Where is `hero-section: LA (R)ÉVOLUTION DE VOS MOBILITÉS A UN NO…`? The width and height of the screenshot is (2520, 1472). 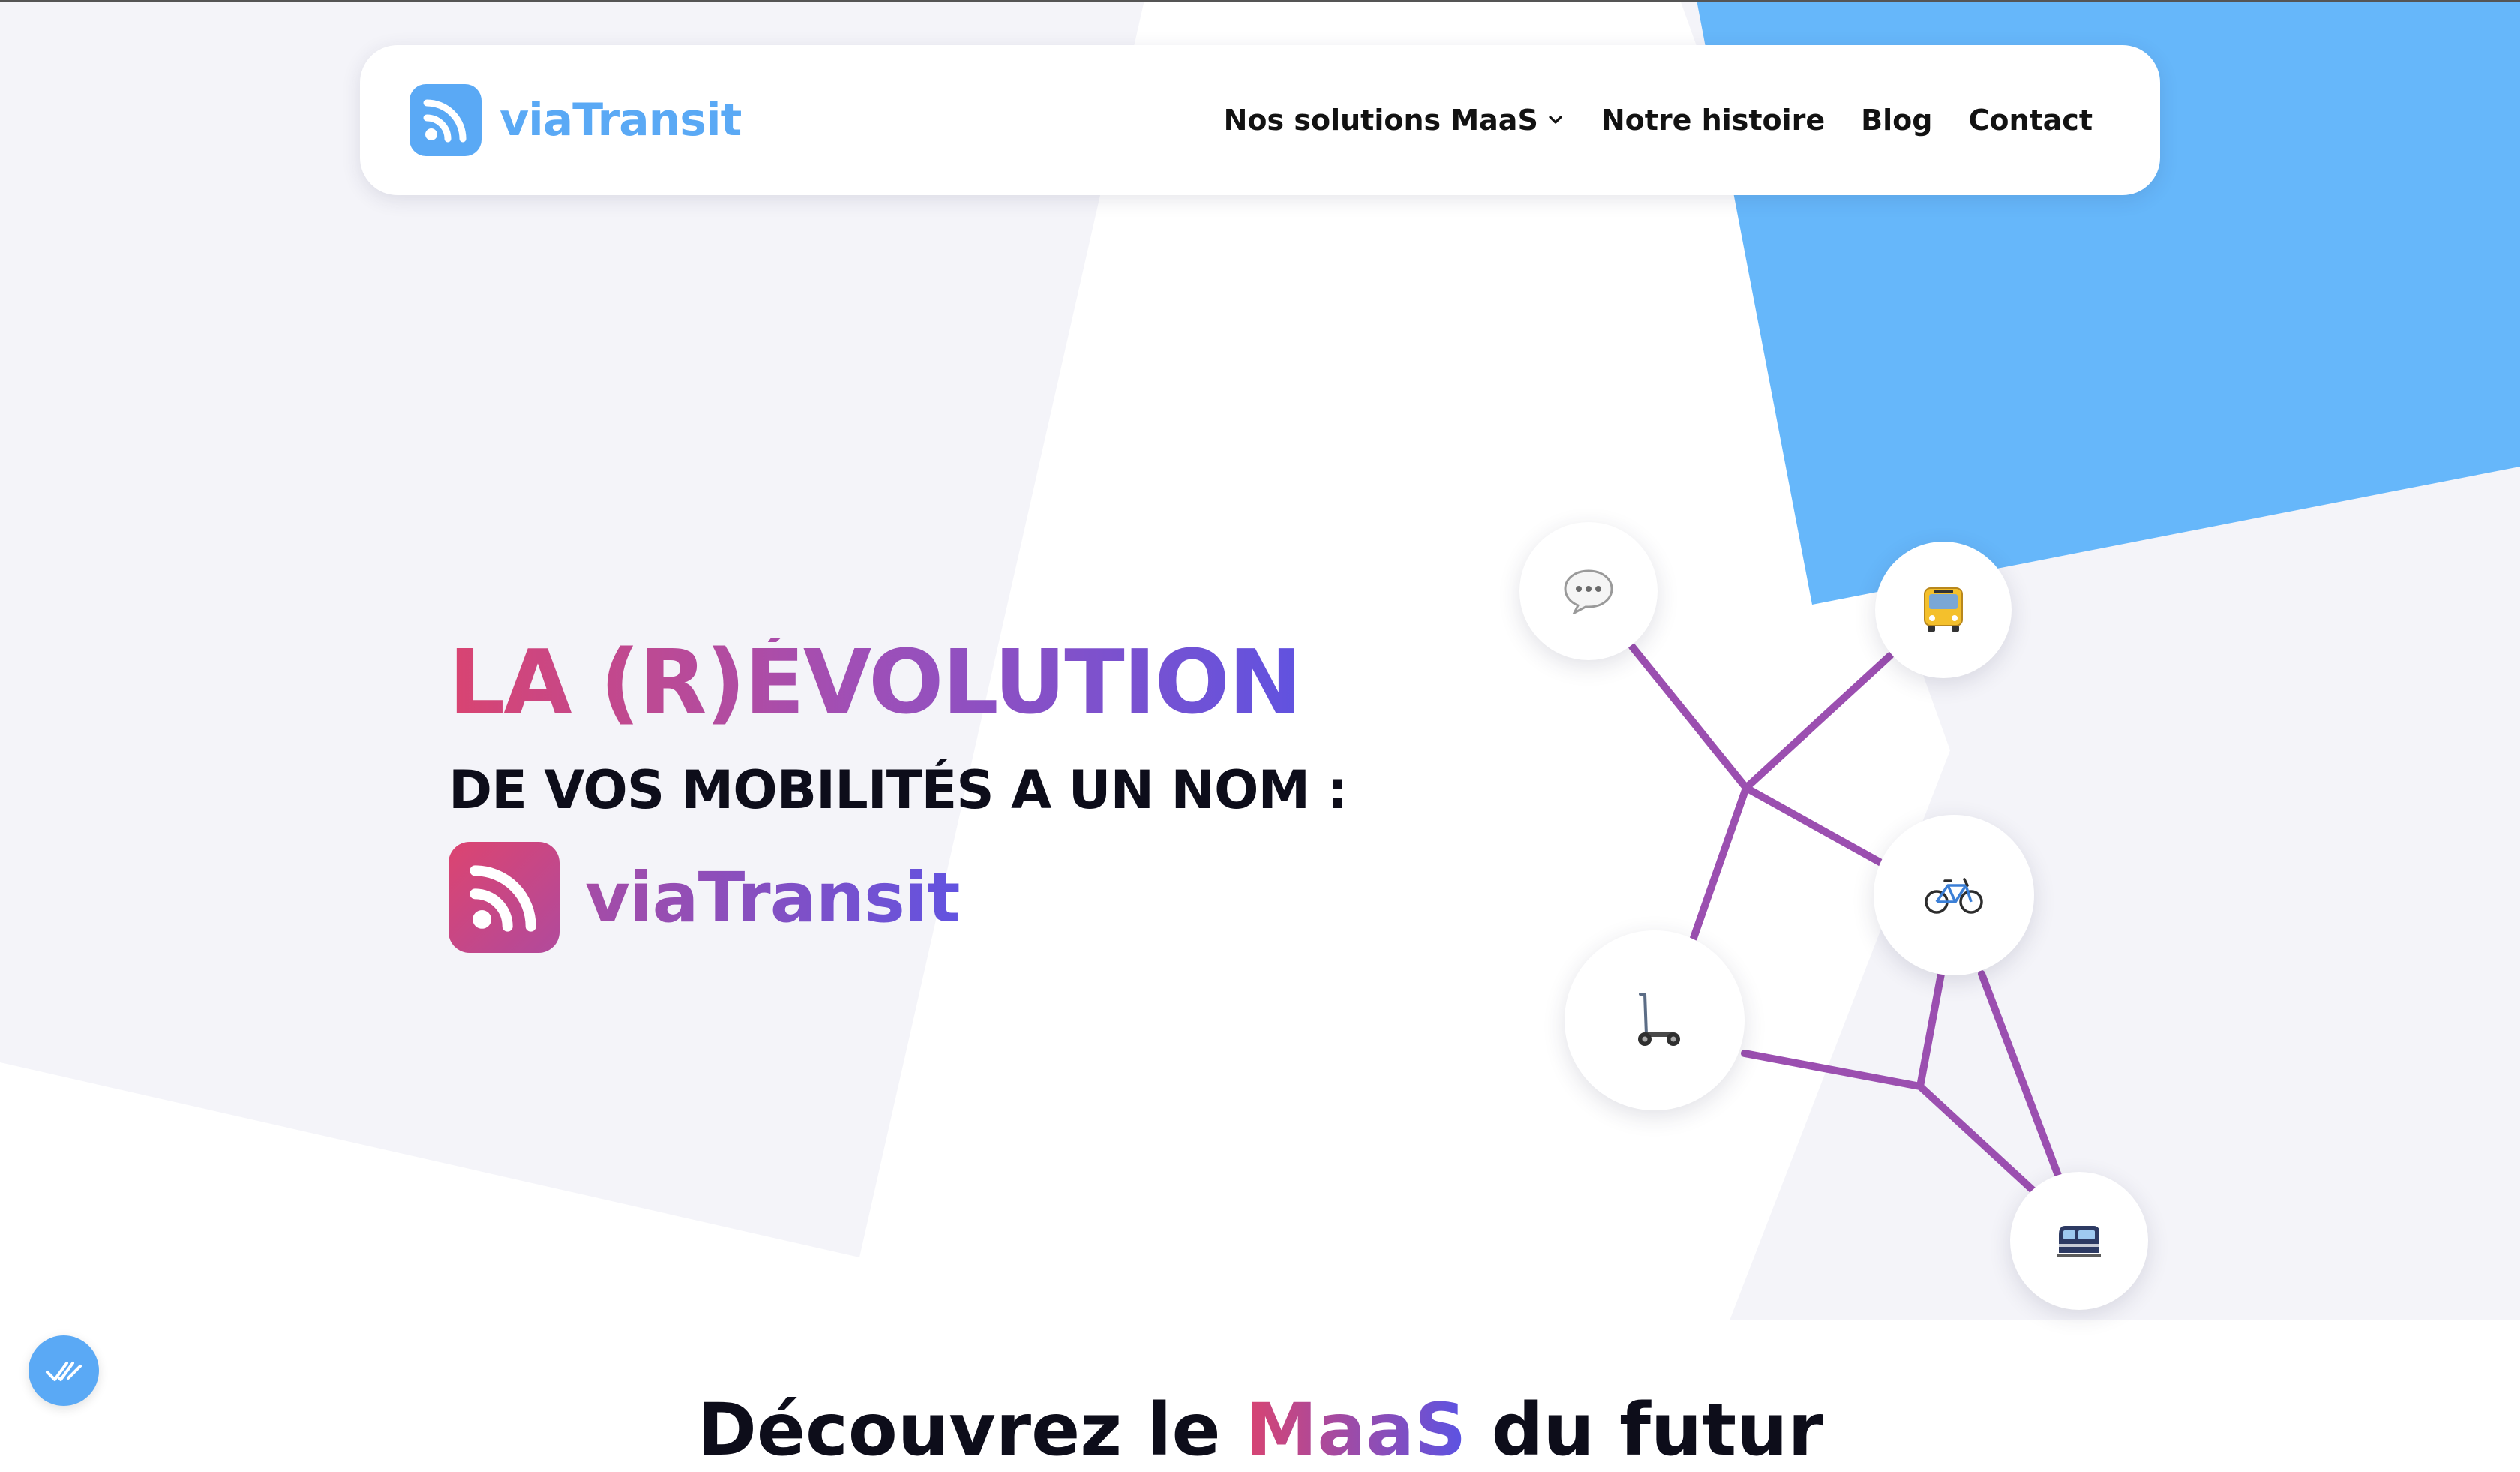
hero-section: LA (R)ÉVOLUTION DE VOS MOBILITÉS A UN NO… is located at coordinates (898, 795).